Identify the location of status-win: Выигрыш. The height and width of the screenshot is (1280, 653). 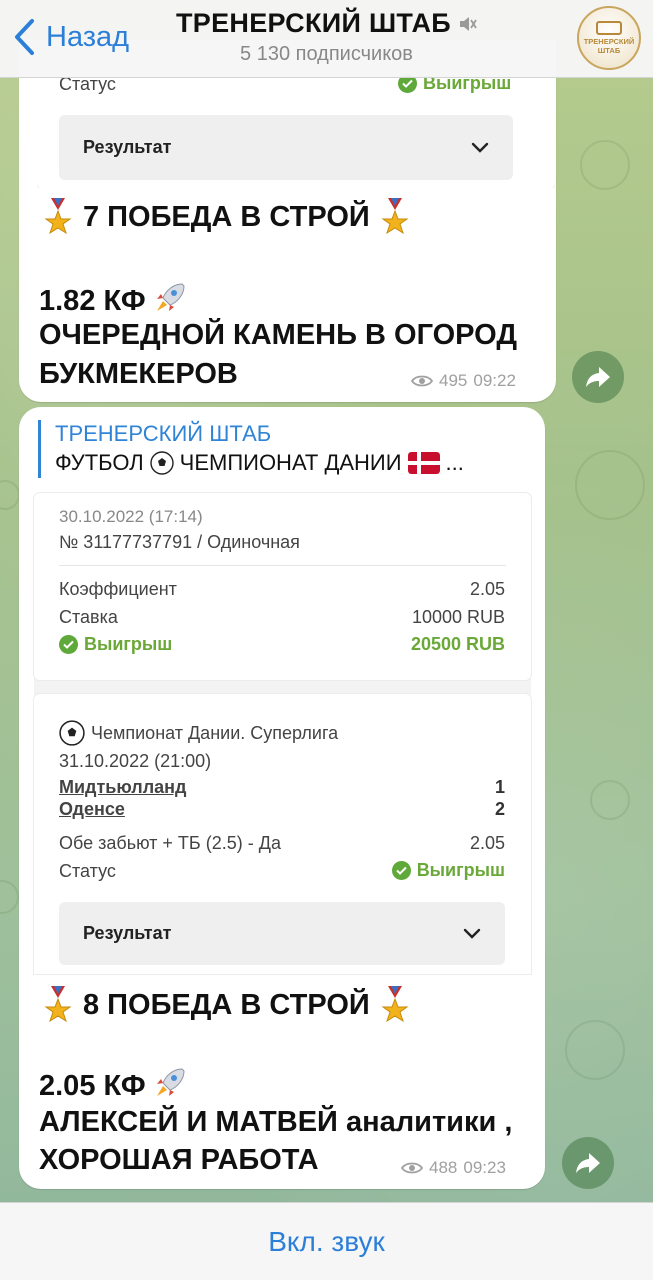
(448, 870).